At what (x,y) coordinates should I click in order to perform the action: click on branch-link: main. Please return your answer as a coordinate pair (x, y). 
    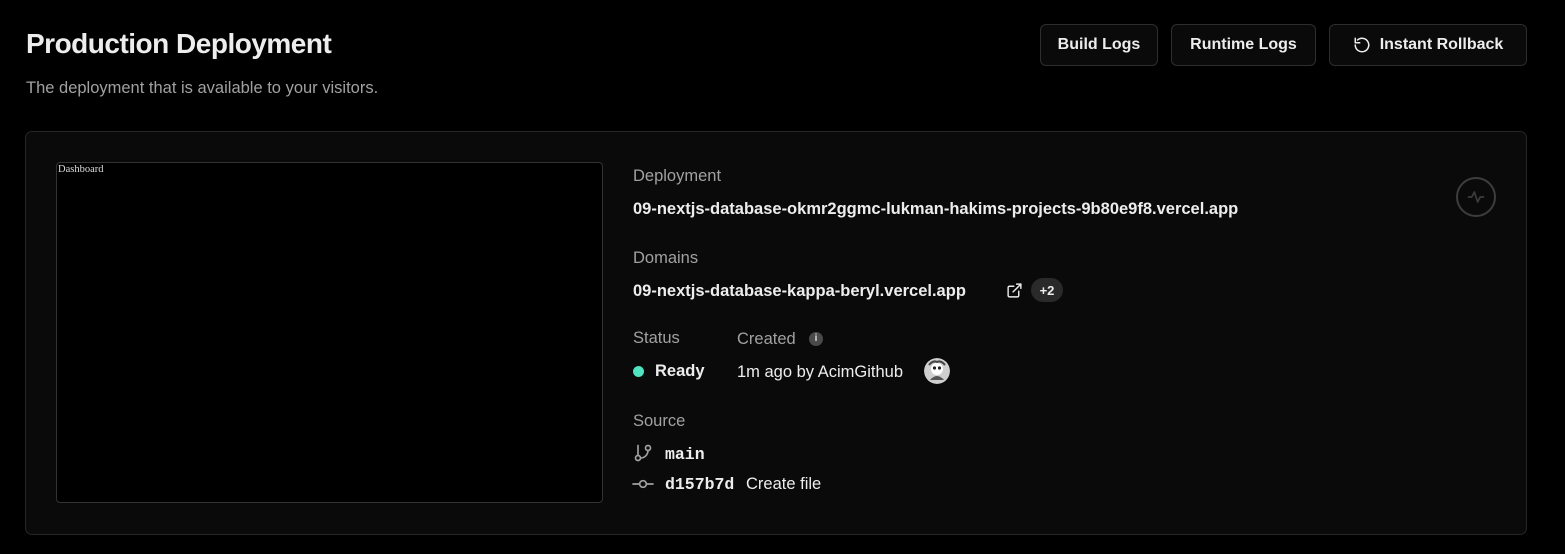
    Looking at the image, I should click on (685, 454).